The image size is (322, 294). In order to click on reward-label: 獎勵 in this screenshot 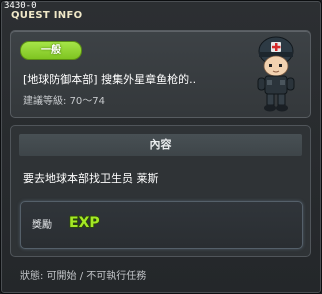, I will do `click(42, 225)`.